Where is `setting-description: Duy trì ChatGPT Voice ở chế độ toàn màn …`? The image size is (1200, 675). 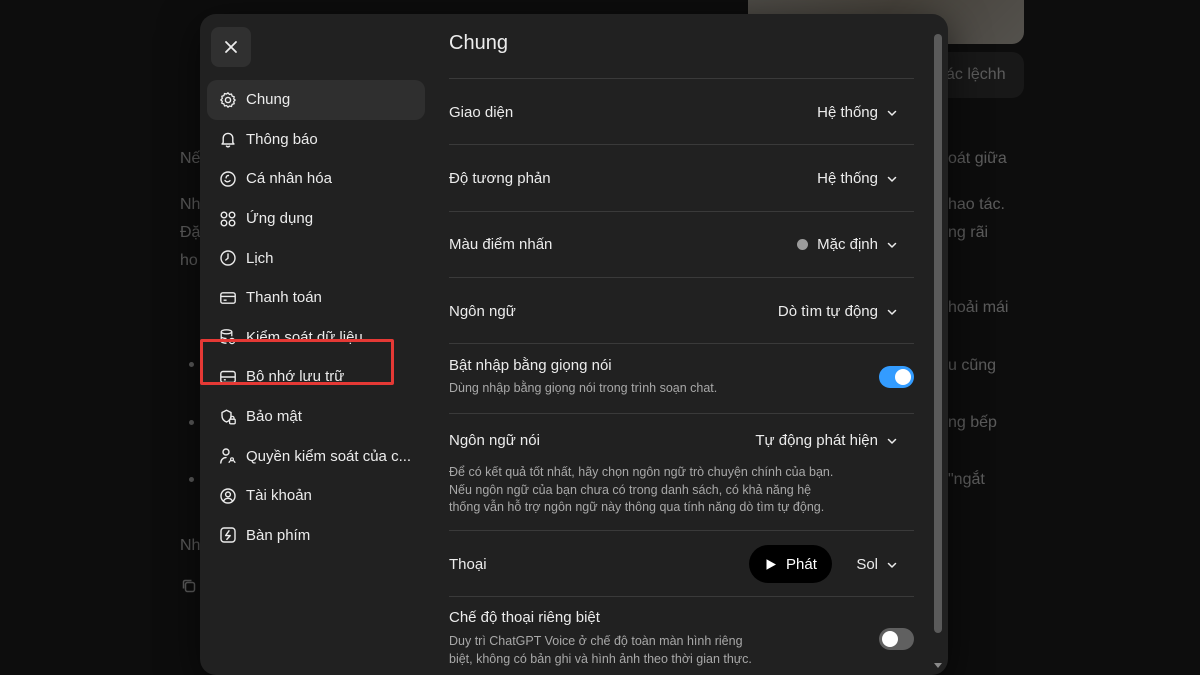
setting-description: Duy trì ChatGPT Voice ở chế độ toàn màn … is located at coordinates (600, 650).